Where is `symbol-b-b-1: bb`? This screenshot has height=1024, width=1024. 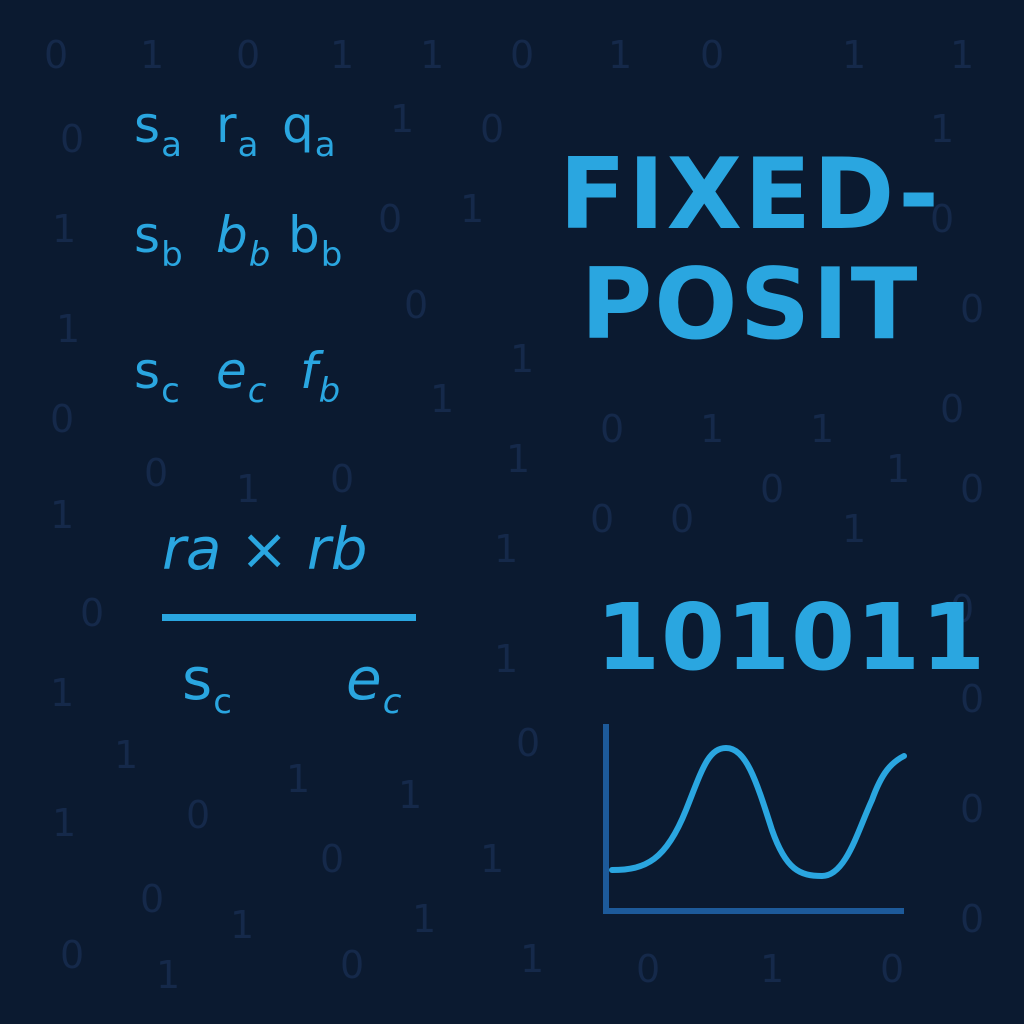 symbol-b-b-1: bb is located at coordinates (243, 241).